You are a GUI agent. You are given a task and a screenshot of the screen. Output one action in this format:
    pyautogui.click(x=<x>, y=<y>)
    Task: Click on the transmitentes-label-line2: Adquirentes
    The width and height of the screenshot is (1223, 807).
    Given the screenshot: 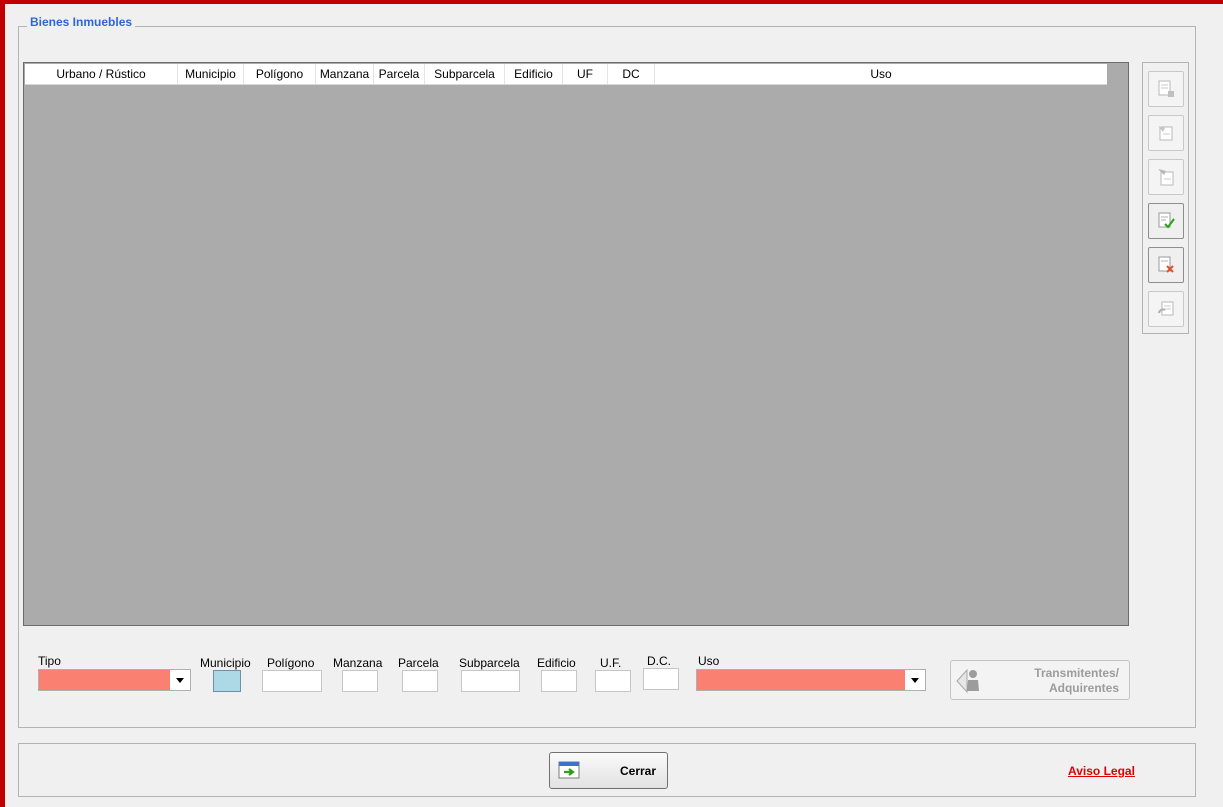 What is the action you would take?
    pyautogui.click(x=1083, y=688)
    